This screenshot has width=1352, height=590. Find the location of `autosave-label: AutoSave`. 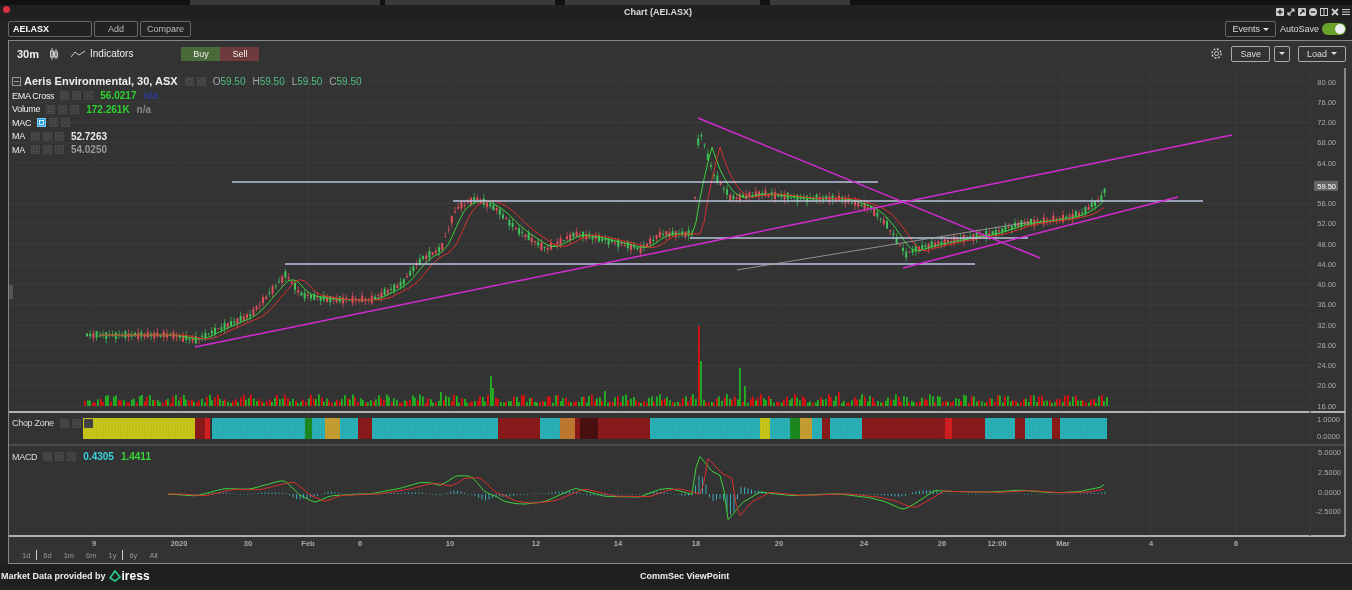

autosave-label: AutoSave is located at coordinates (1299, 29).